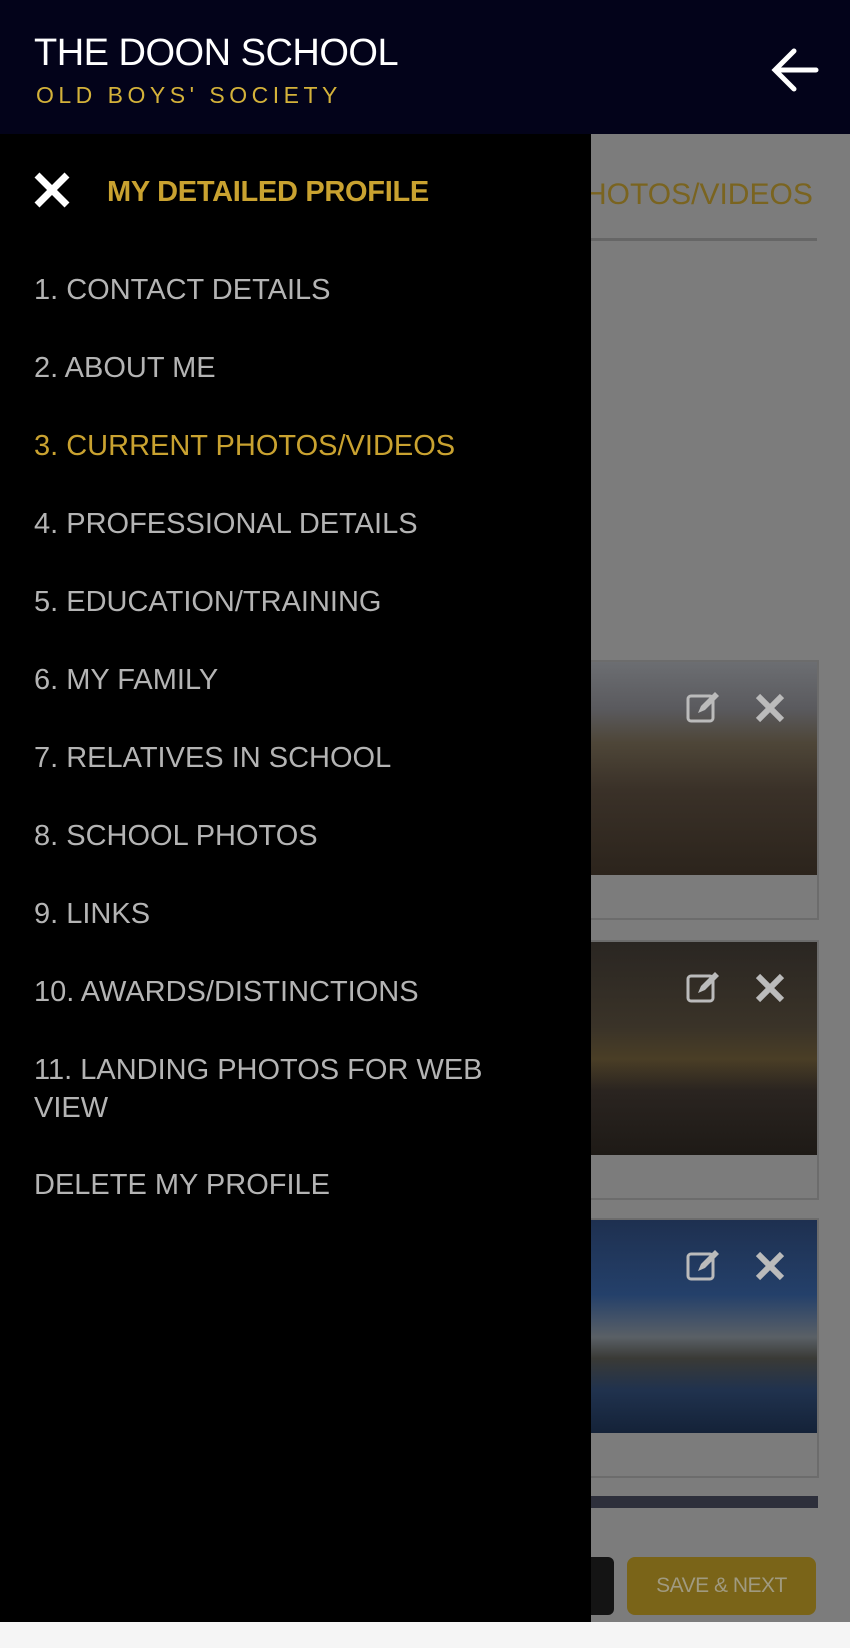 Image resolution: width=850 pixels, height=1648 pixels. Describe the element at coordinates (294, 914) in the screenshot. I see `drawer-item-9: 9. LINKS` at that location.